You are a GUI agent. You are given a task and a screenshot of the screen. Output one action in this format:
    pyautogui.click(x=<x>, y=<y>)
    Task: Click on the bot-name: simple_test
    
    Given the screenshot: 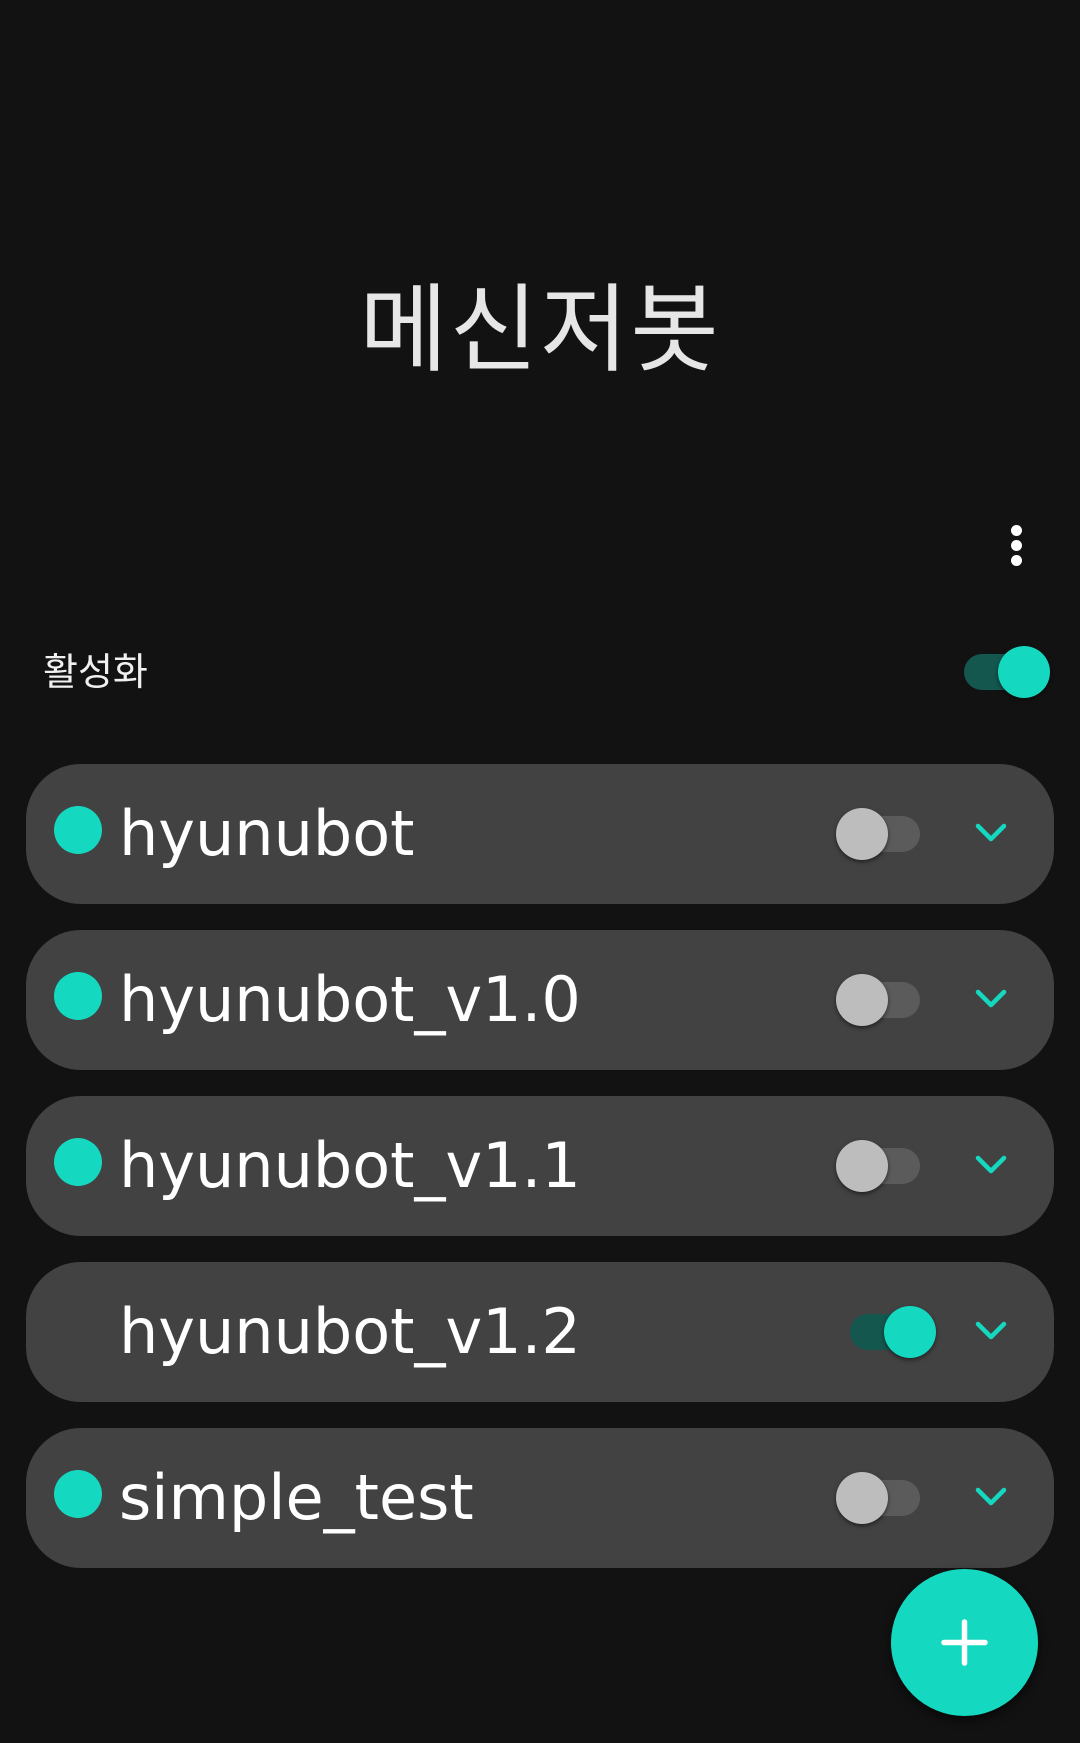 What is the action you would take?
    pyautogui.click(x=296, y=1497)
    